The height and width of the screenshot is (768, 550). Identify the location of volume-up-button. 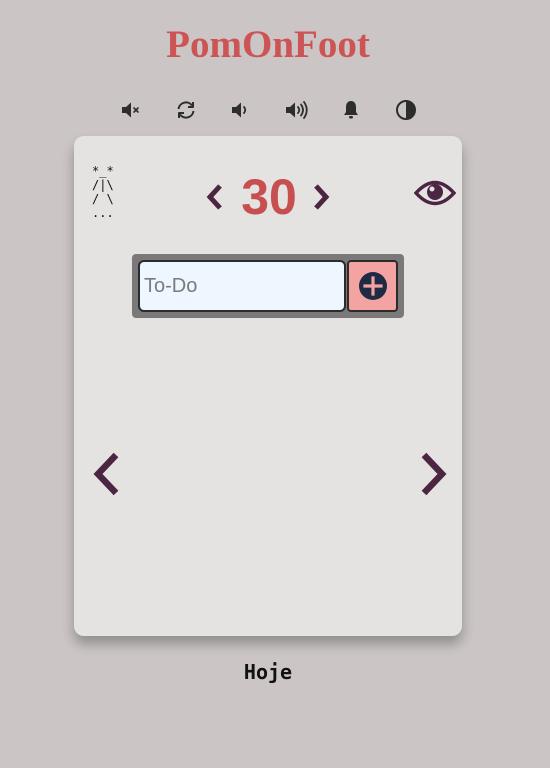
(296, 110).